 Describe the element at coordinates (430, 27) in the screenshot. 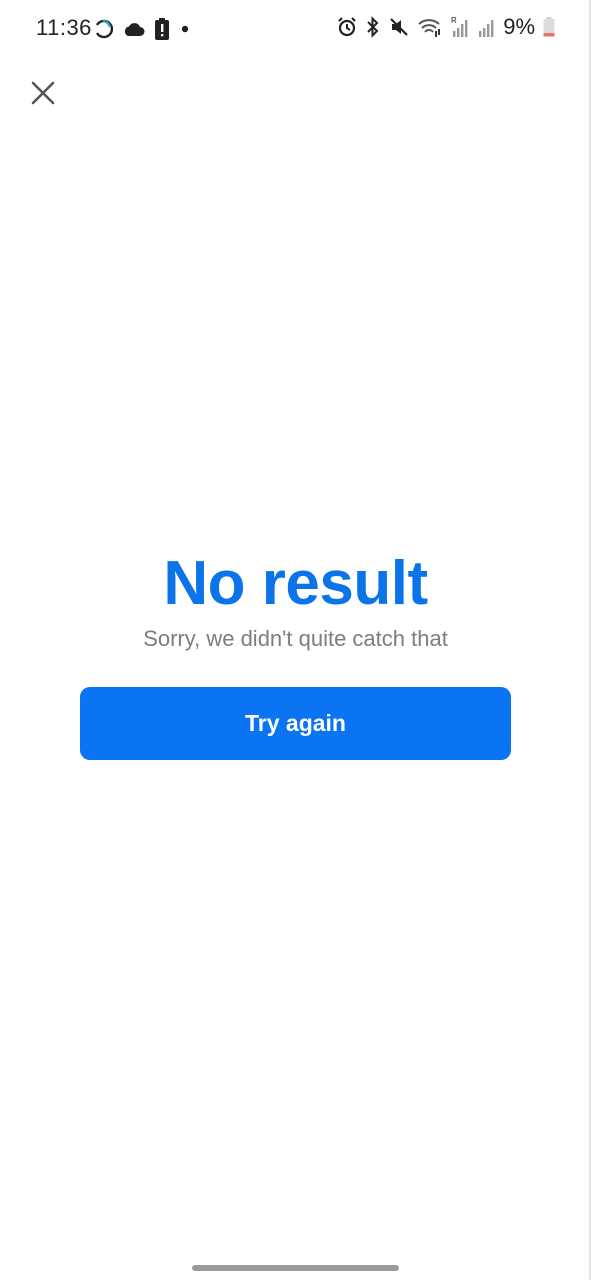

I see `wifi-icon` at that location.